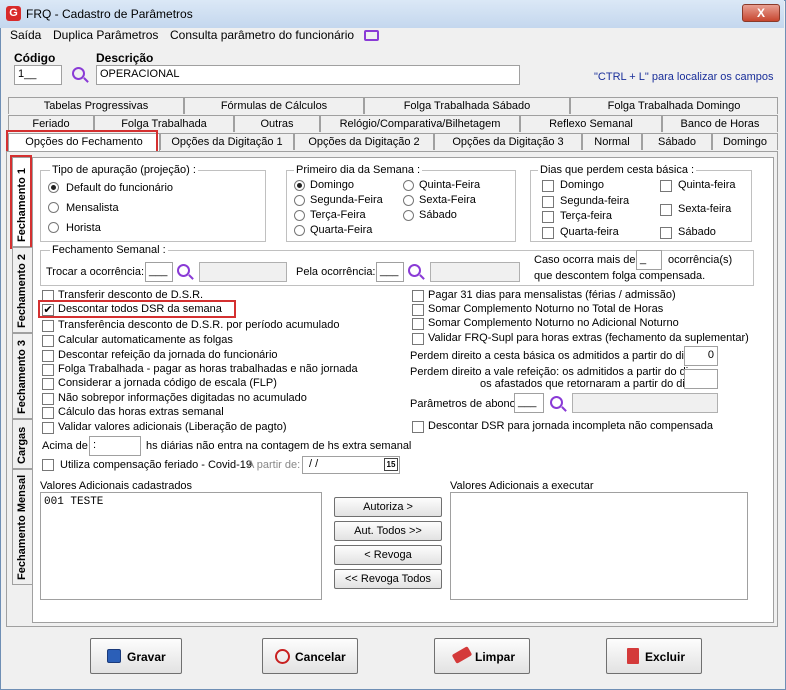 The width and height of the screenshot is (786, 690). What do you see at coordinates (418, 310) in the screenshot?
I see `chk-somar-total` at bounding box center [418, 310].